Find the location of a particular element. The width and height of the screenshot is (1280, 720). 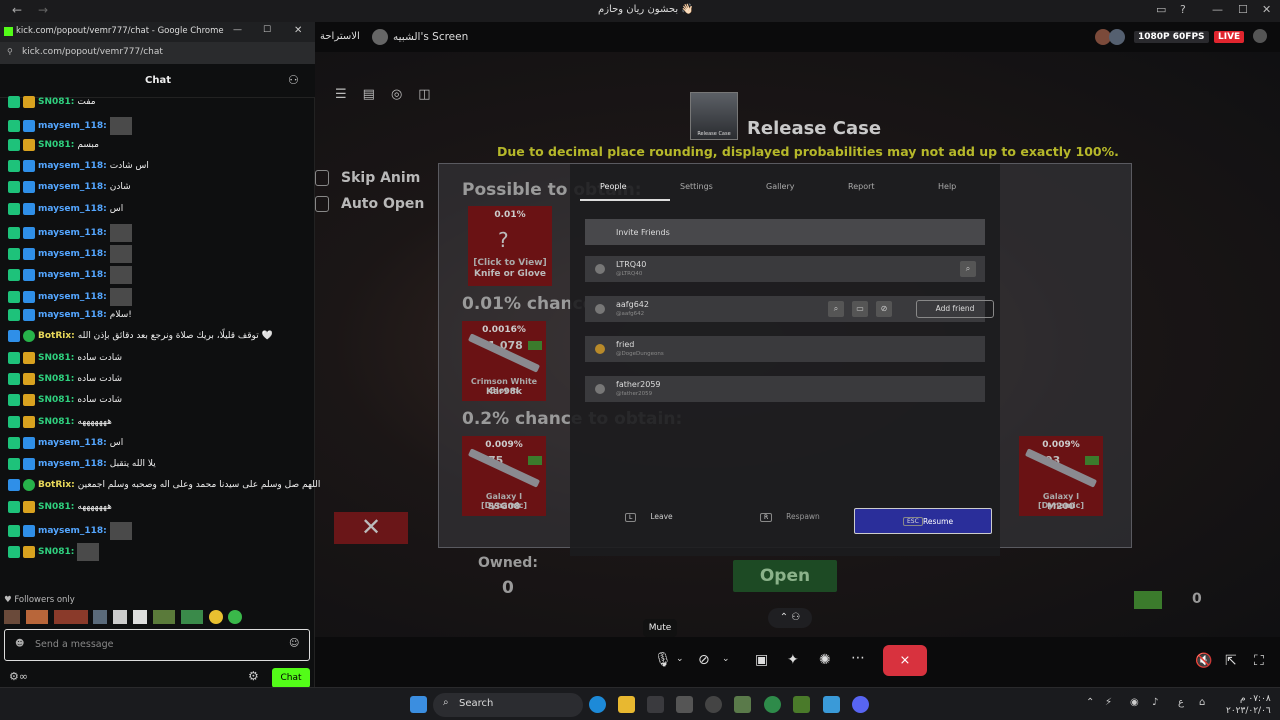

tab-report: Report is located at coordinates (861, 186).